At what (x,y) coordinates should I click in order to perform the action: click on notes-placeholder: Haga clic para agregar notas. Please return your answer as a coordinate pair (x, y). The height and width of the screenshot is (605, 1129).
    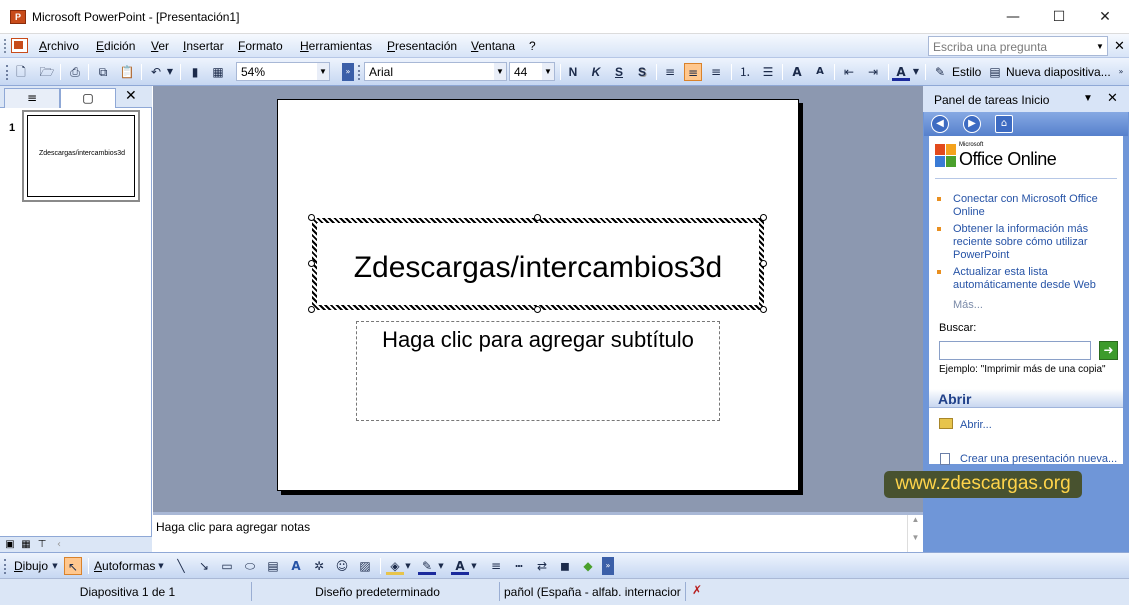
    Looking at the image, I should click on (233, 527).